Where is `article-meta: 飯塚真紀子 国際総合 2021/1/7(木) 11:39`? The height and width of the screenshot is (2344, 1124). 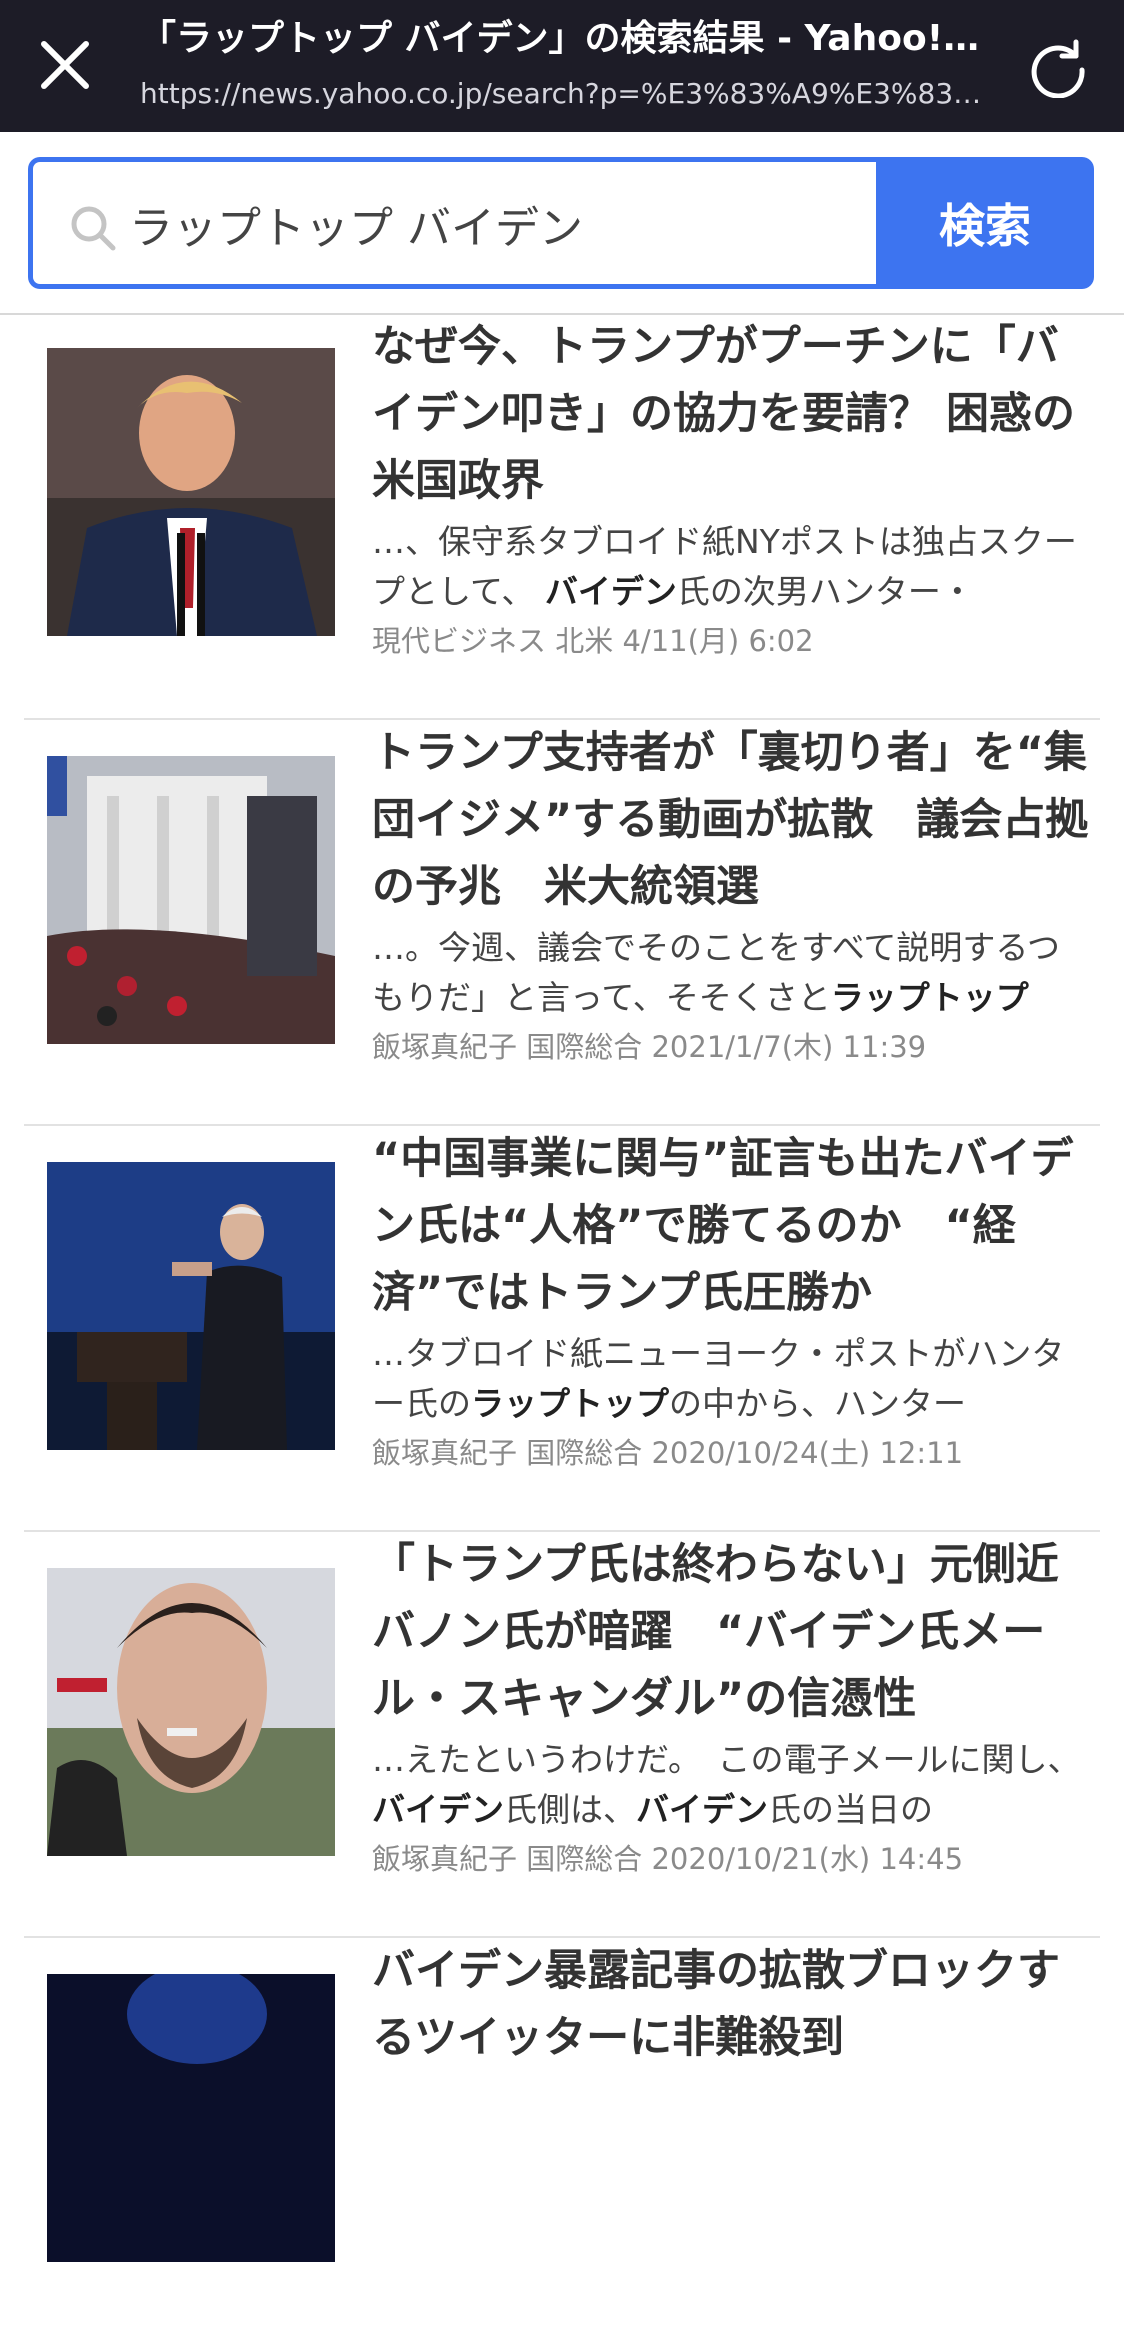 article-meta: 飯塚真紀子 国際総合 2021/1/7(木) 11:39 is located at coordinates (732, 1047).